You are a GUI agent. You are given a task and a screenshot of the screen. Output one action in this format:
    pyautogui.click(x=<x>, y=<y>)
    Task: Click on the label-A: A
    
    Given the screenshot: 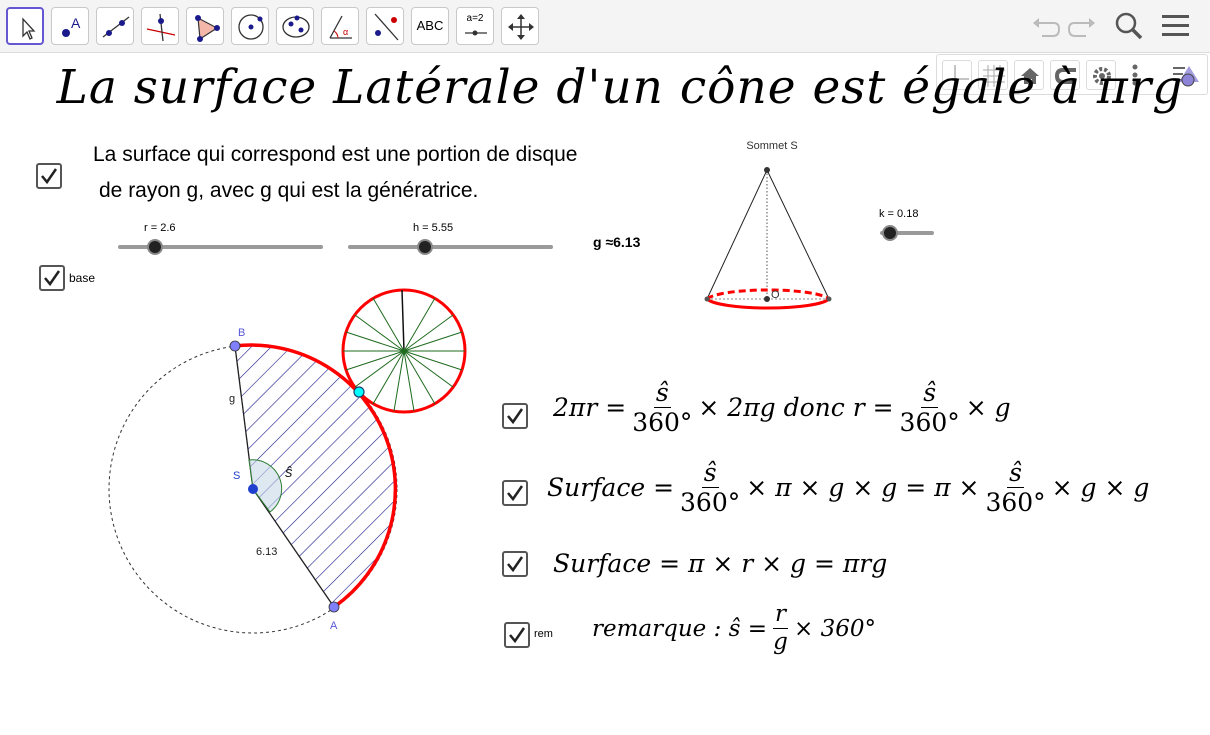 What is the action you would take?
    pyautogui.click(x=334, y=626)
    